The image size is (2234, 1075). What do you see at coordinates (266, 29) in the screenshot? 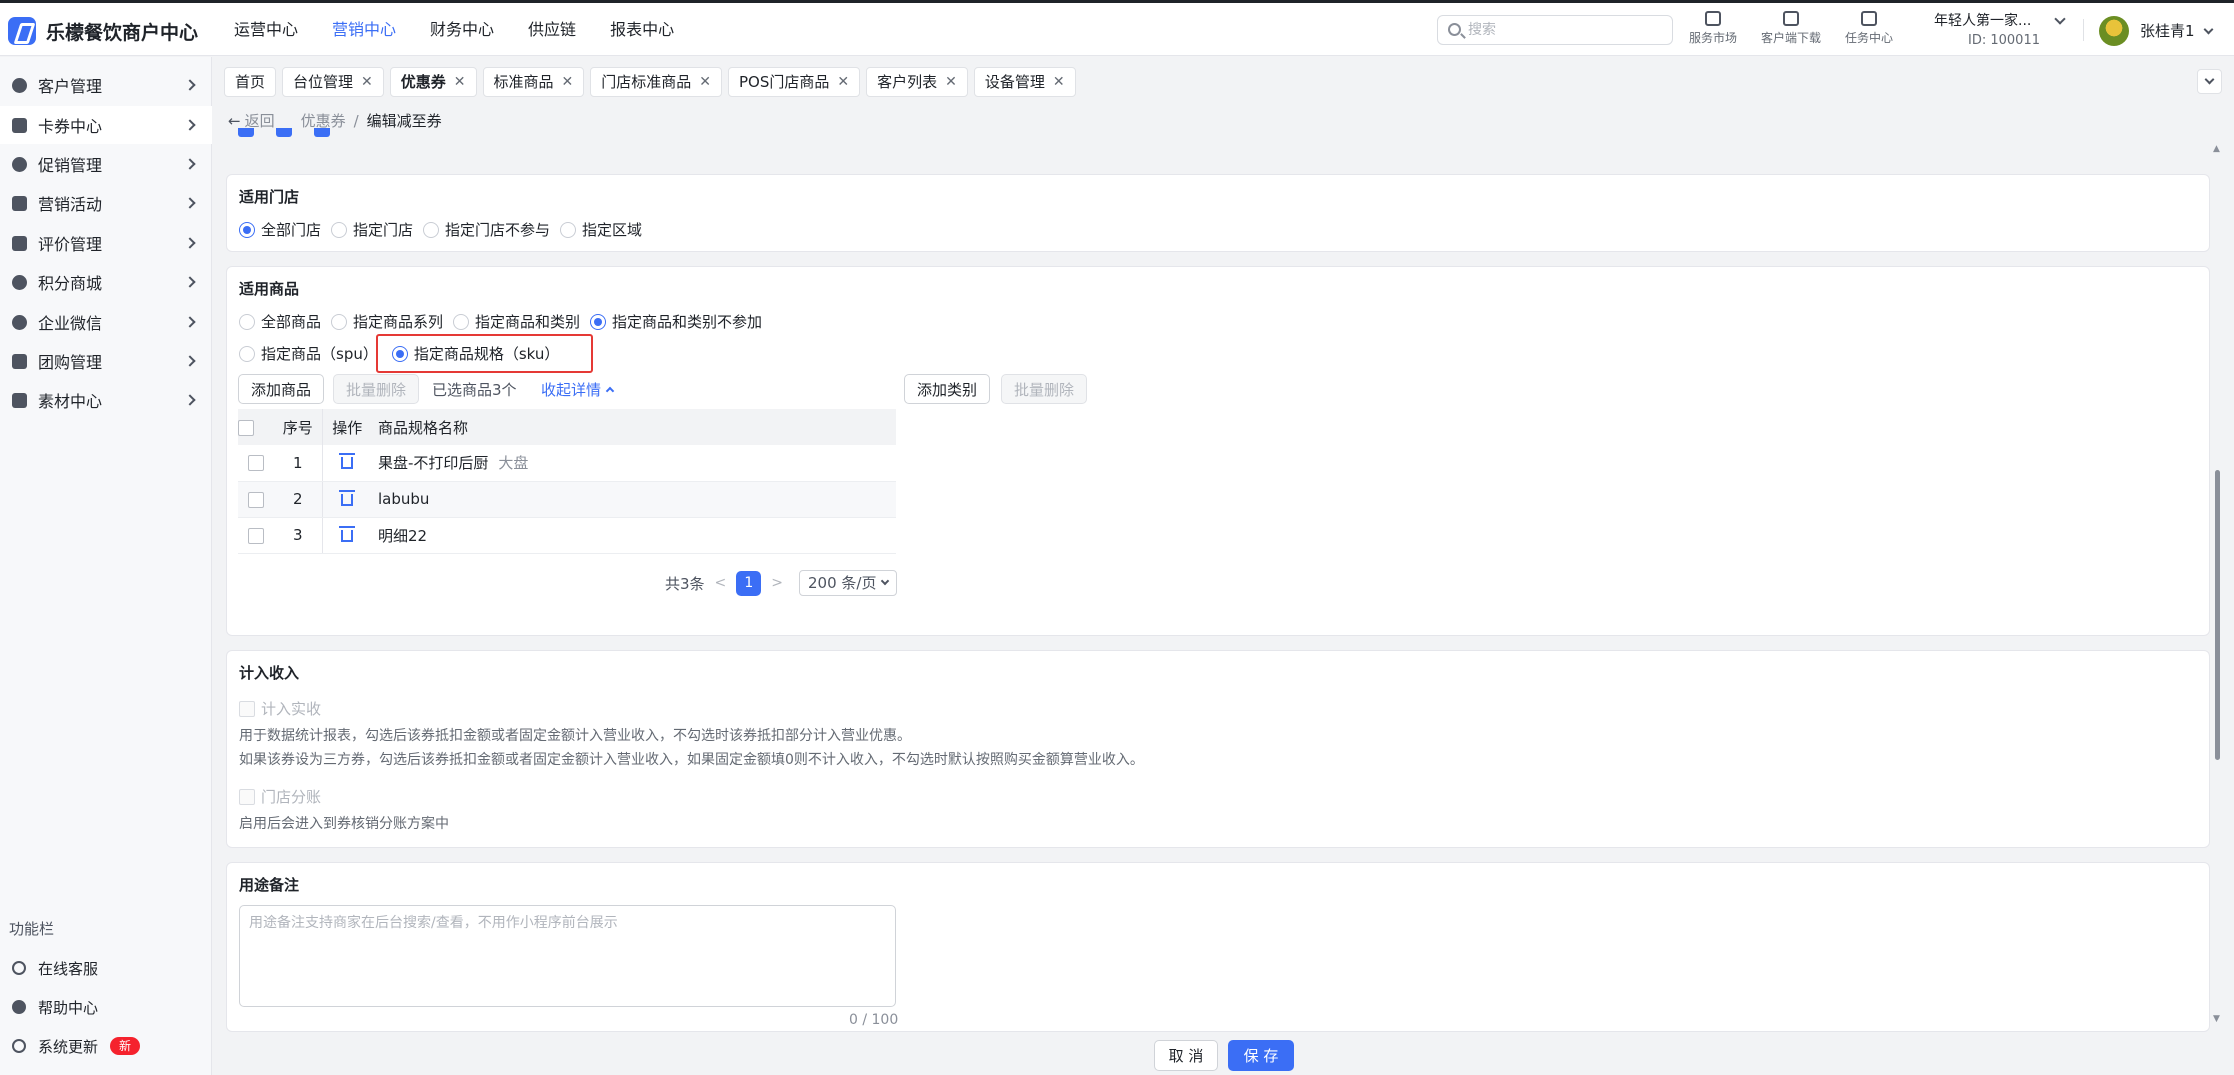
I see `nav-operations: 运营中心` at bounding box center [266, 29].